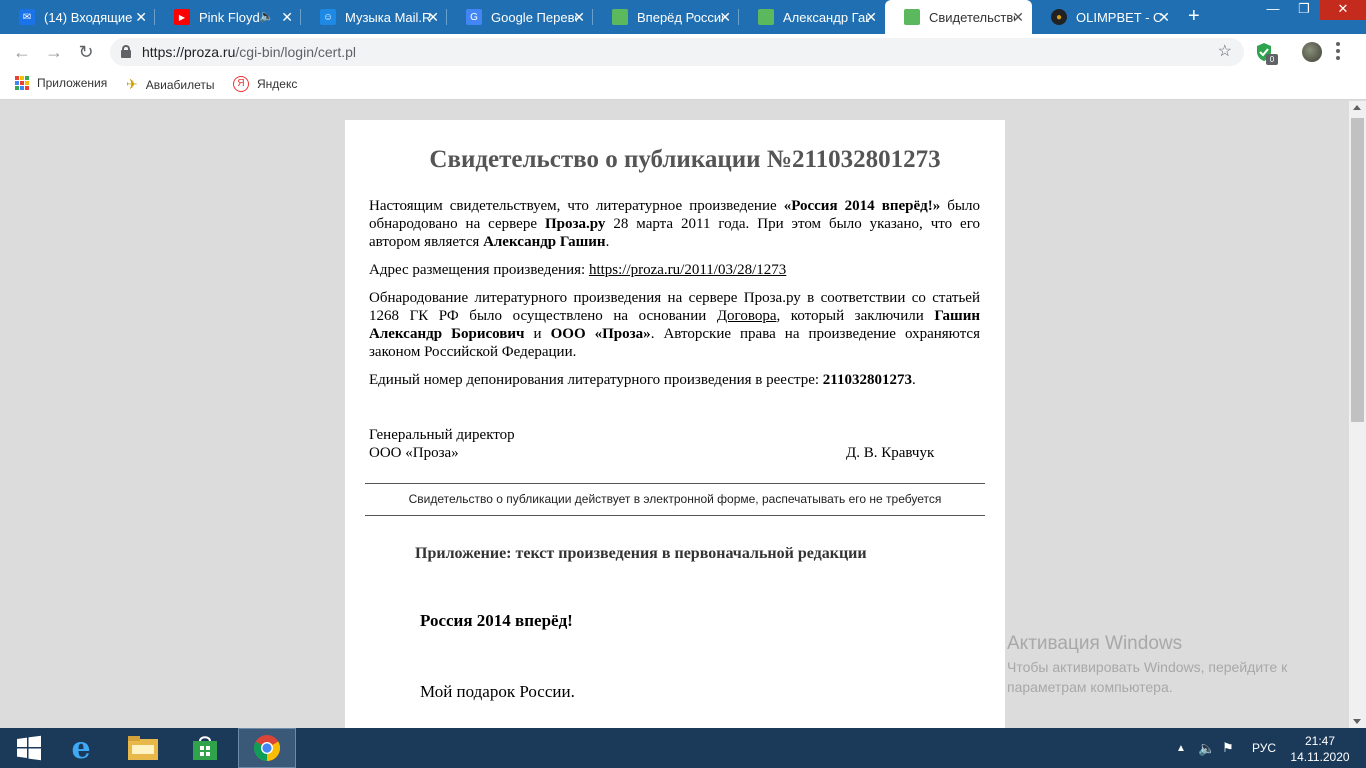  I want to click on signature-block: Генеральный директор ООО «Проза», so click(442, 444).